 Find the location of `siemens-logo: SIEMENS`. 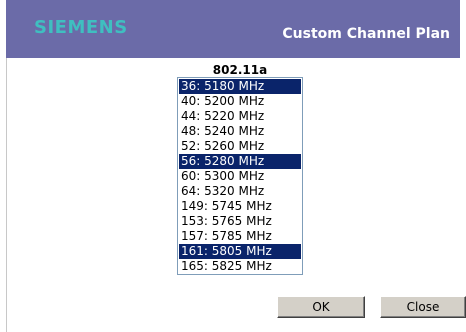

siemens-logo: SIEMENS is located at coordinates (81, 27).